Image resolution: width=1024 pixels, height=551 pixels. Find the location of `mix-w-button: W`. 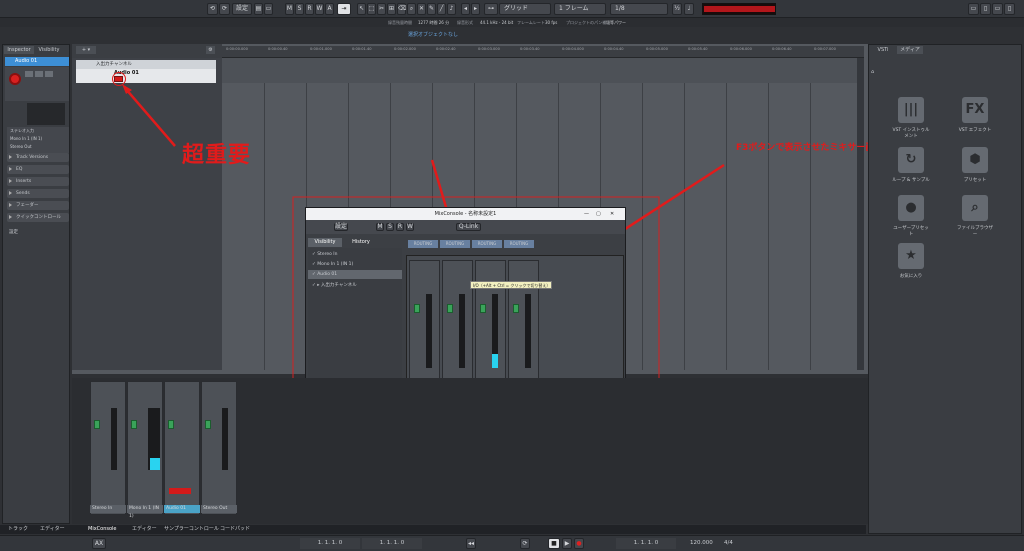

mix-w-button: W is located at coordinates (410, 227).